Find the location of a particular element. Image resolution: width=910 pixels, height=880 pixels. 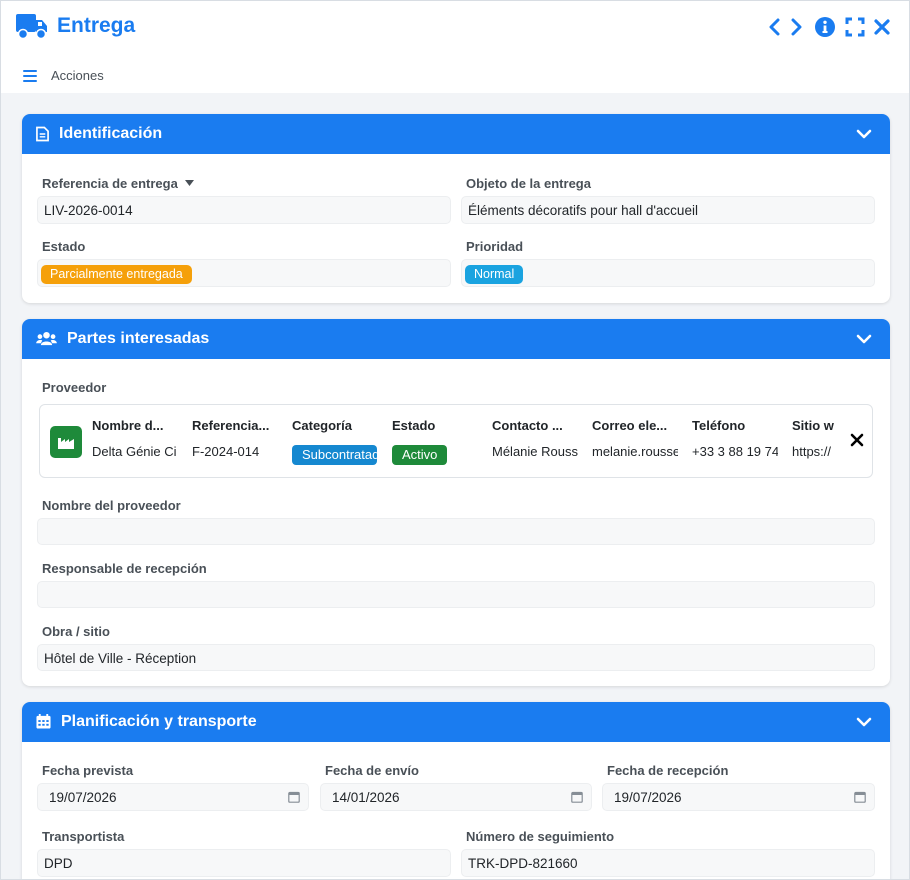

receipt-date-value: 19/07/2026 is located at coordinates (648, 797).